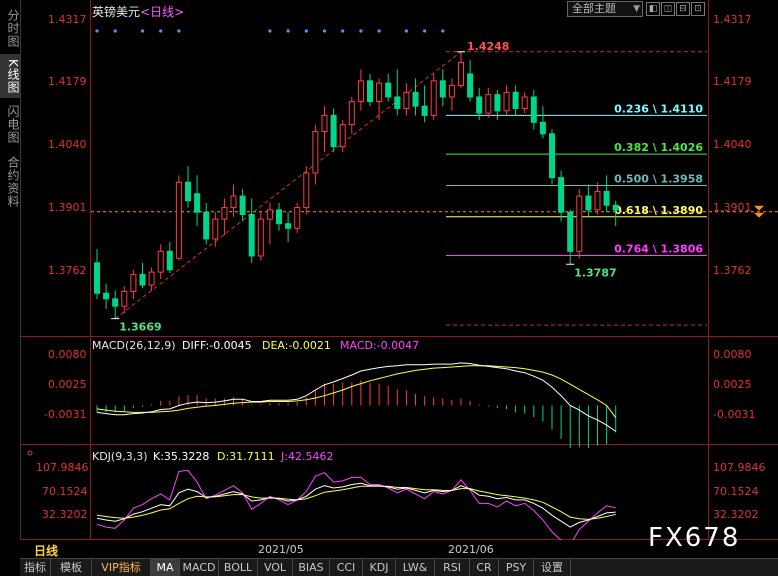  What do you see at coordinates (30, 453) in the screenshot?
I see `panel-settings-icon` at bounding box center [30, 453].